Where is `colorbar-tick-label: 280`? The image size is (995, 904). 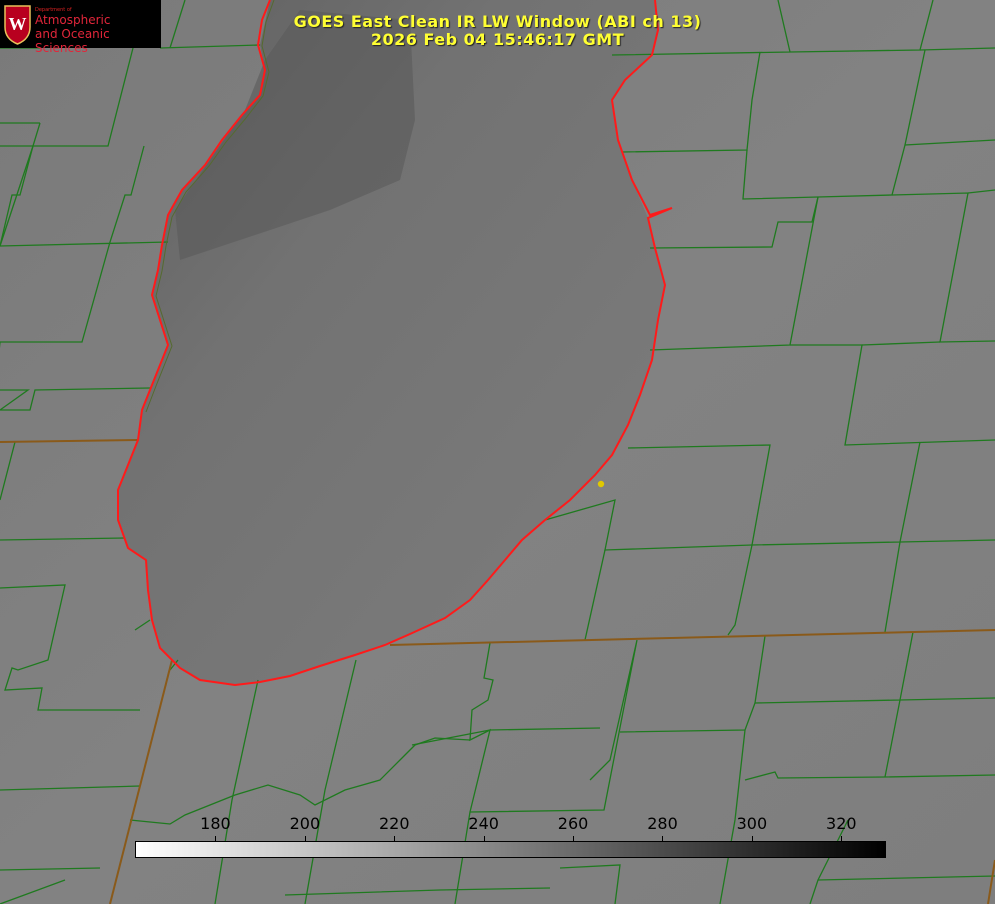
colorbar-tick-label: 280 is located at coordinates (662, 823).